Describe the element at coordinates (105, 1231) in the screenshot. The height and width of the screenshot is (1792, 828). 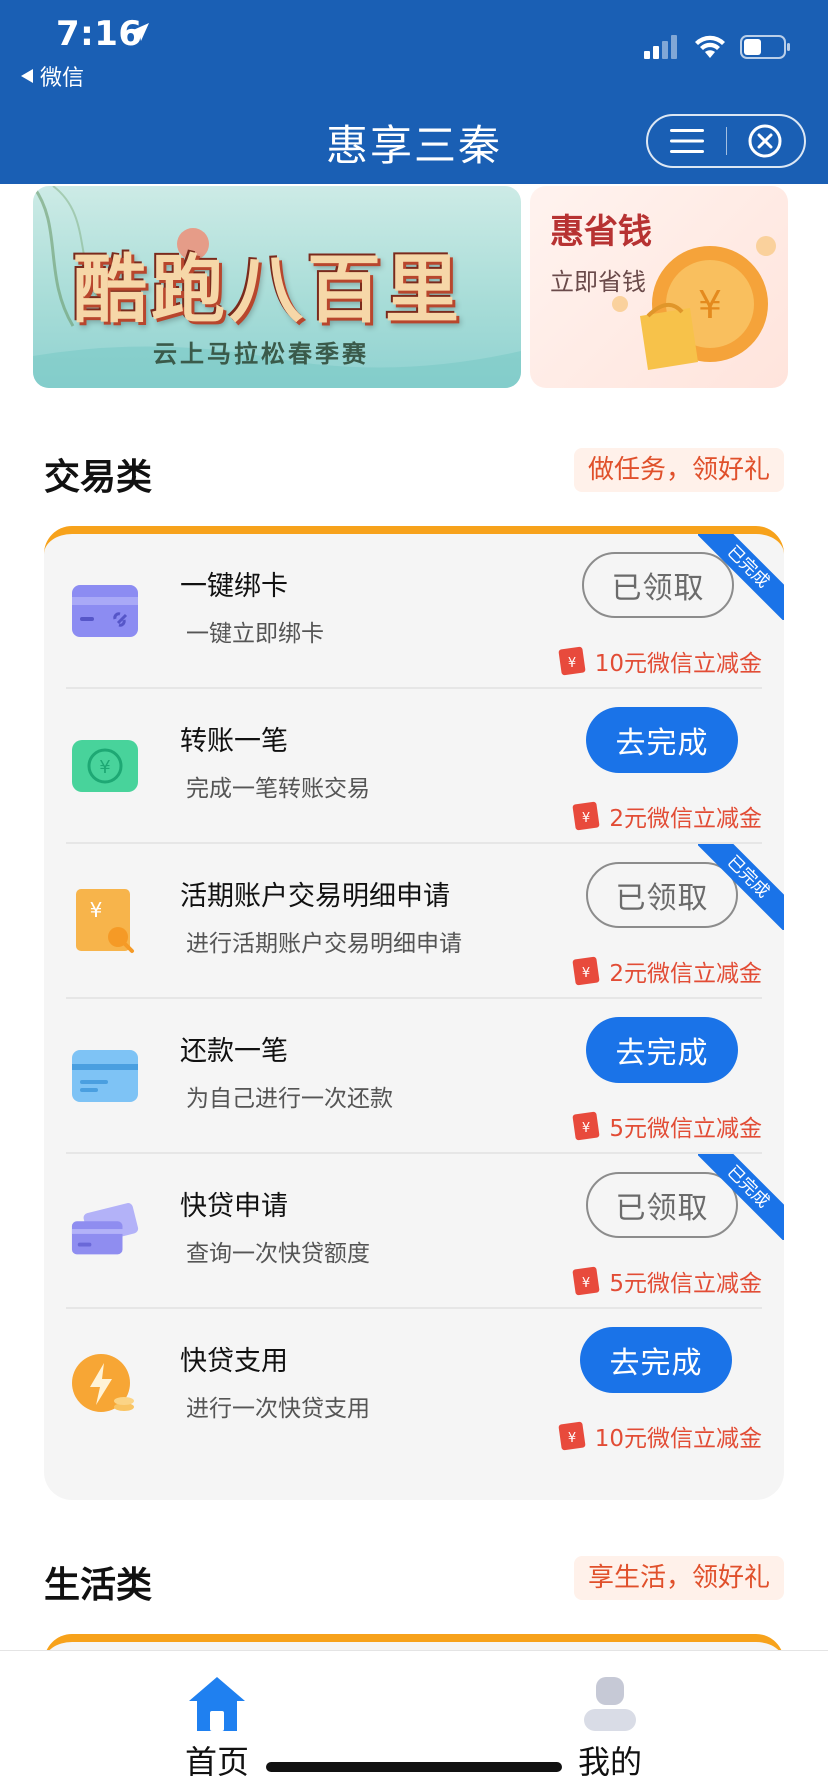
I see `loan-cards-icon` at that location.